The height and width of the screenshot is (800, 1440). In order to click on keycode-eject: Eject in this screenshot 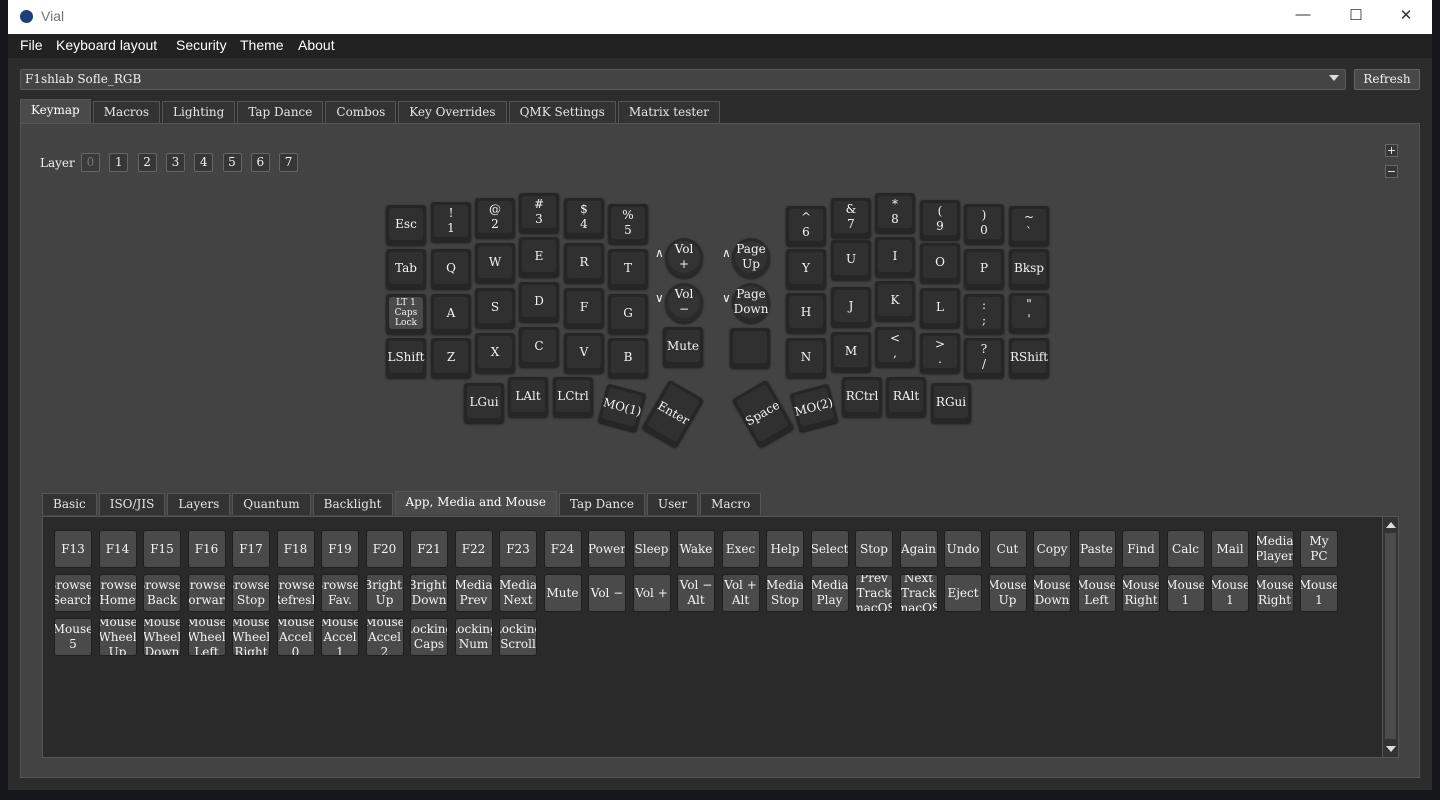, I will do `click(963, 593)`.